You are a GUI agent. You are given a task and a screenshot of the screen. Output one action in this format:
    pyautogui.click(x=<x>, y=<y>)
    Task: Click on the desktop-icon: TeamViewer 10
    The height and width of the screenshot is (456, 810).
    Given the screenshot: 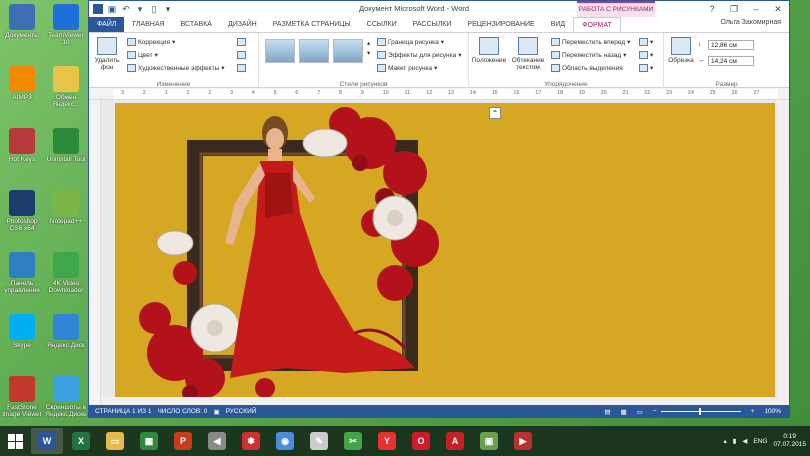 What is the action you would take?
    pyautogui.click(x=66, y=25)
    